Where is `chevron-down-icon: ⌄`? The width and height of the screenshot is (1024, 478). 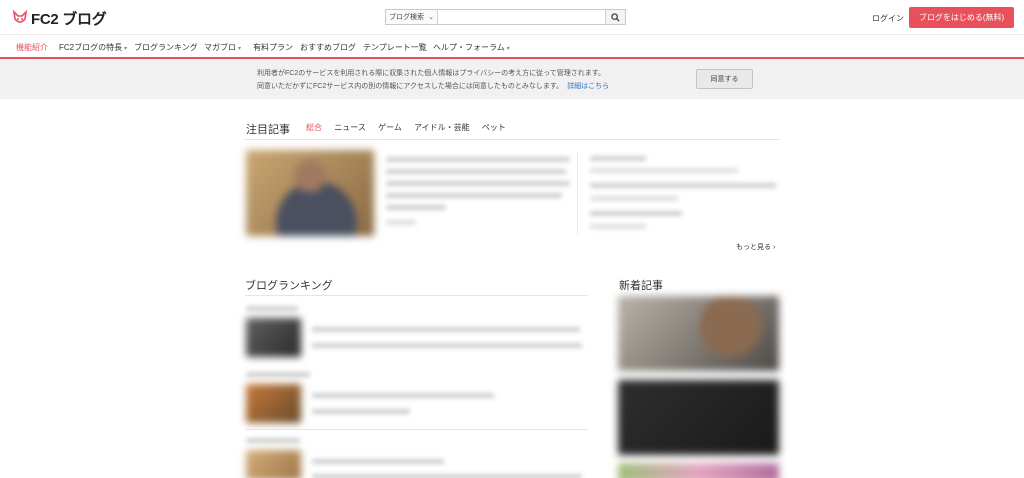
chevron-down-icon: ⌄ is located at coordinates (431, 17).